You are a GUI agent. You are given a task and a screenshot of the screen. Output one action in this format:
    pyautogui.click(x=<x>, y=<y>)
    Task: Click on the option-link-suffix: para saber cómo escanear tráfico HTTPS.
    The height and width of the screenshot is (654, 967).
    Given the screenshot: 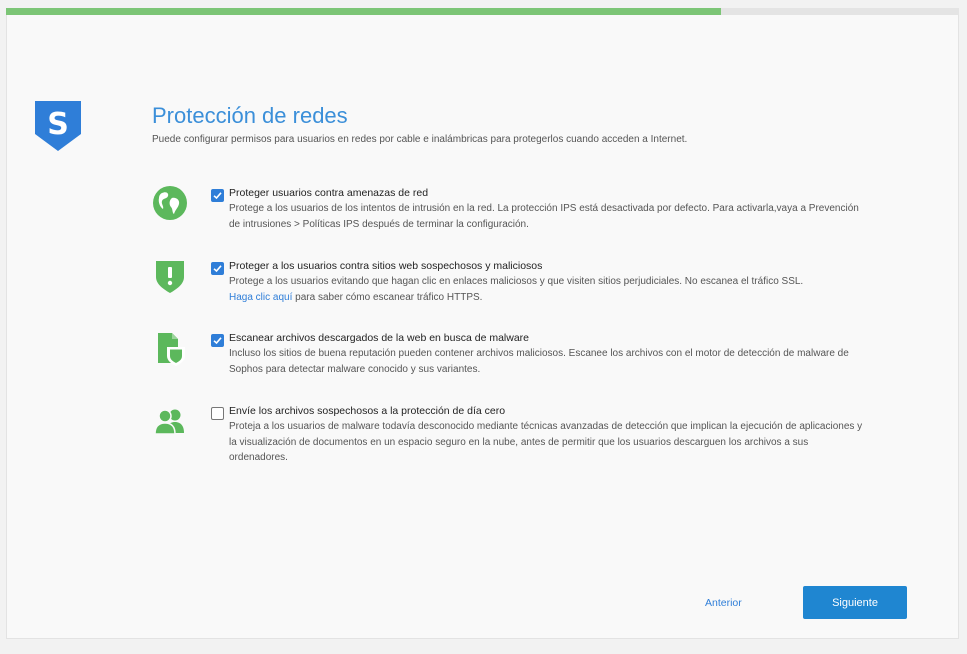 What is the action you would take?
    pyautogui.click(x=387, y=297)
    